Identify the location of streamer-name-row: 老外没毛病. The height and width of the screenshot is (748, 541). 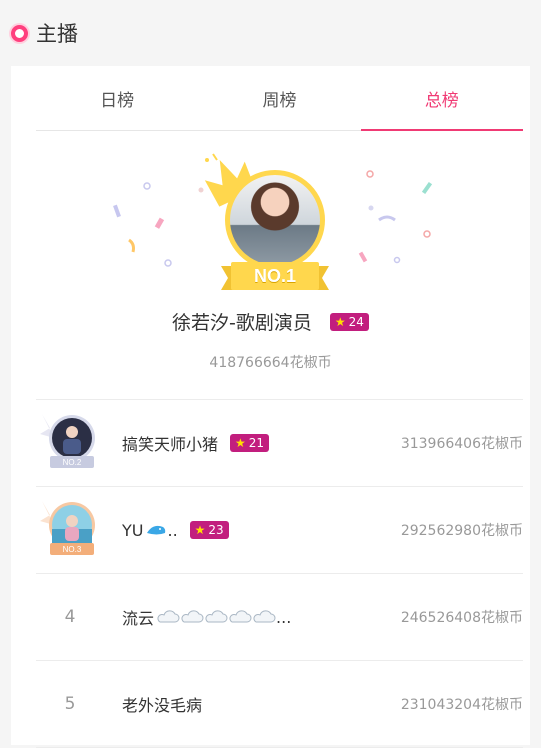
(162, 704).